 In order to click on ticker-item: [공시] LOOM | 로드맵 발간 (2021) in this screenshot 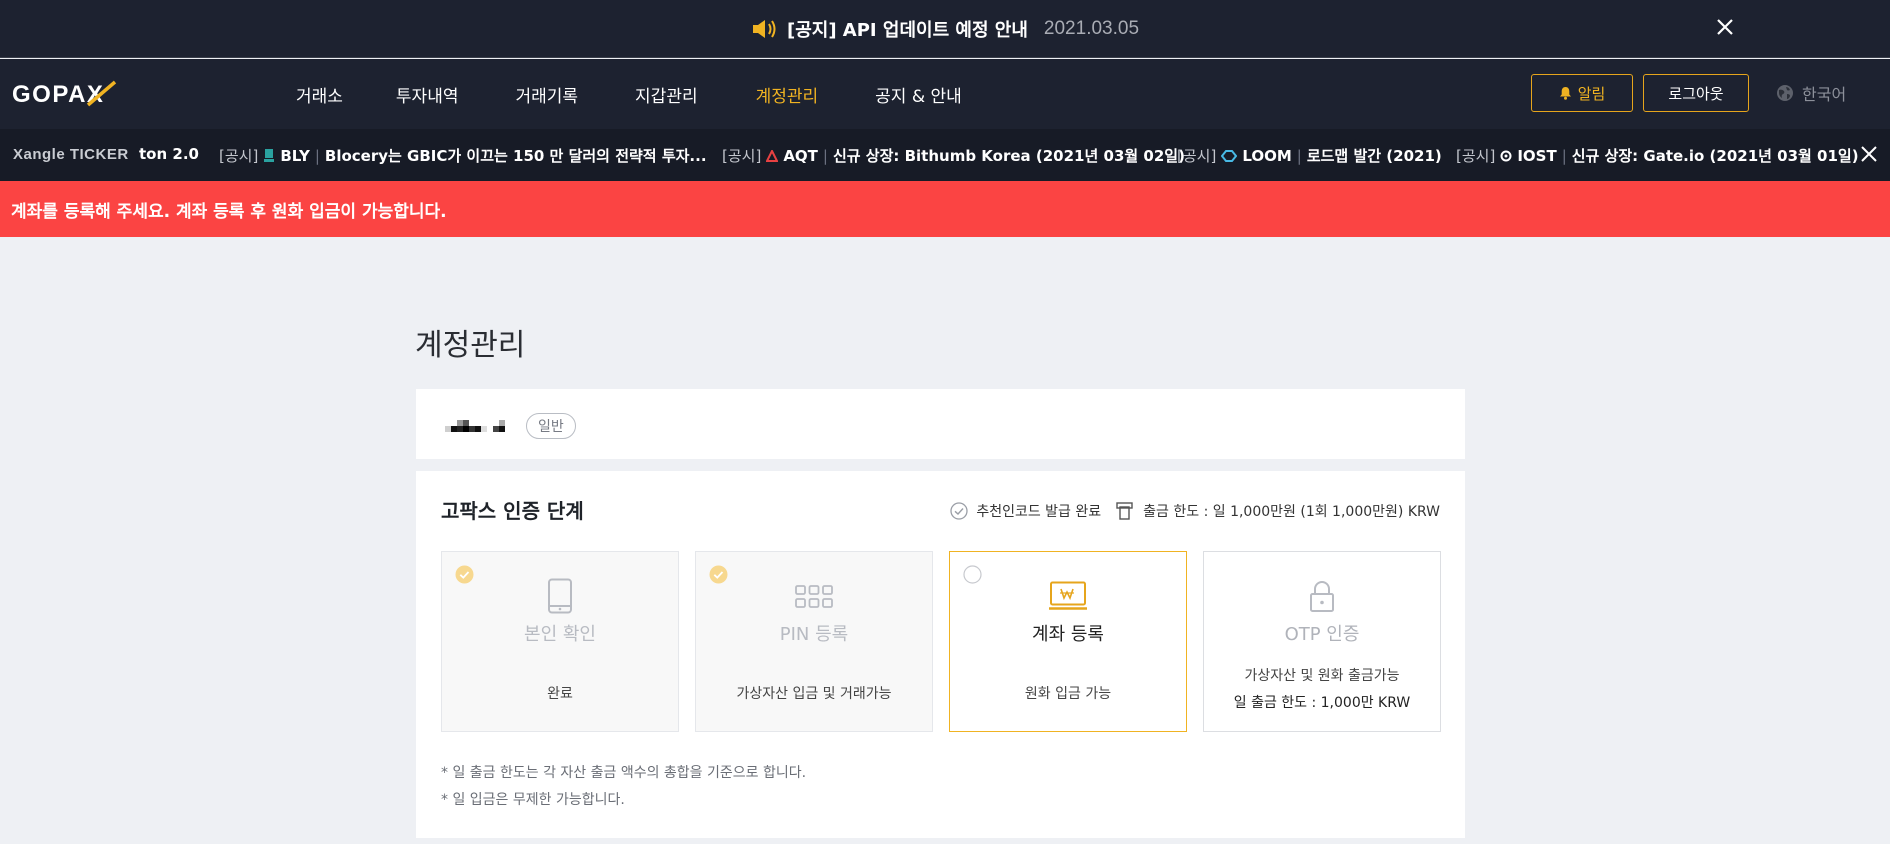, I will do `click(1309, 155)`.